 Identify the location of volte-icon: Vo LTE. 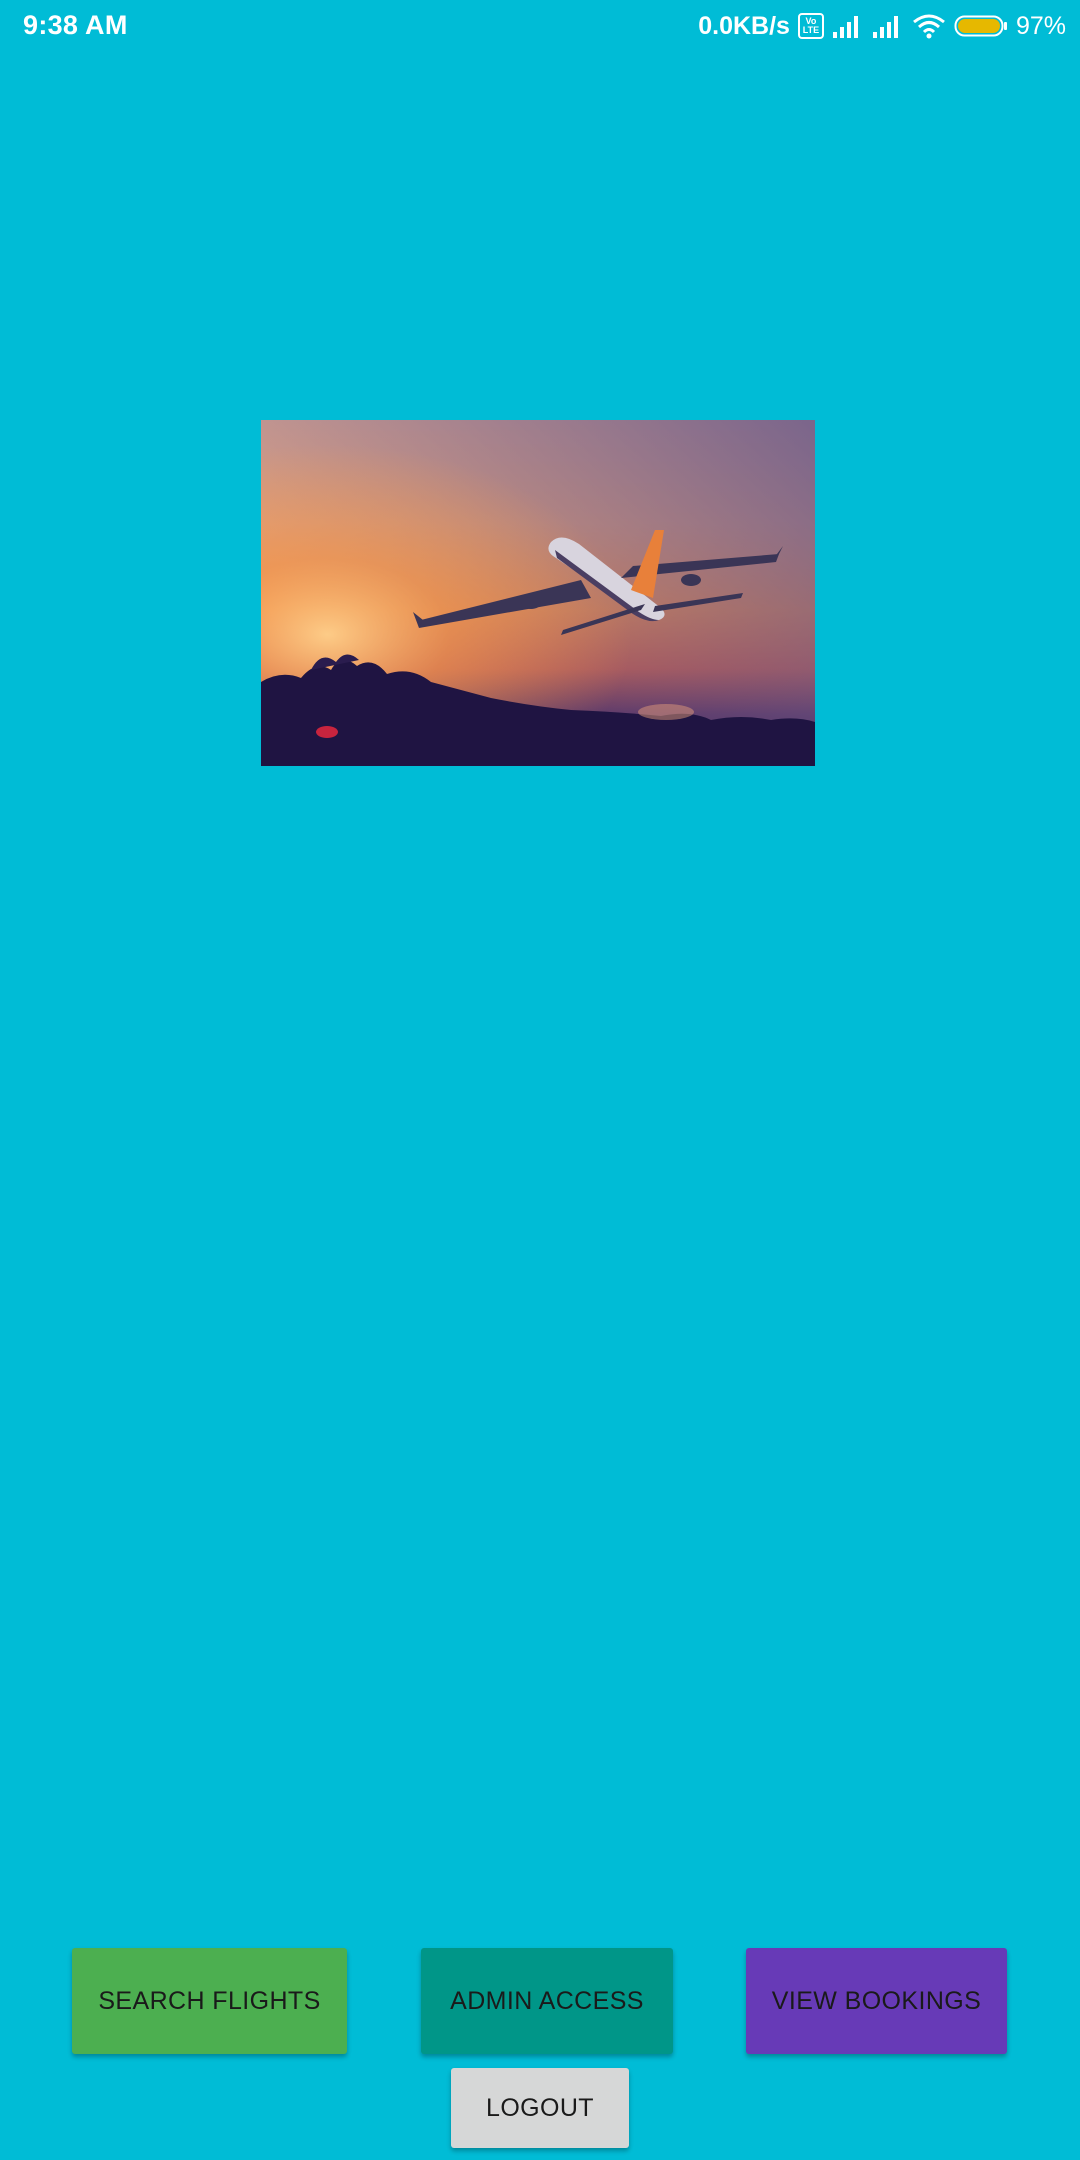
(810, 26).